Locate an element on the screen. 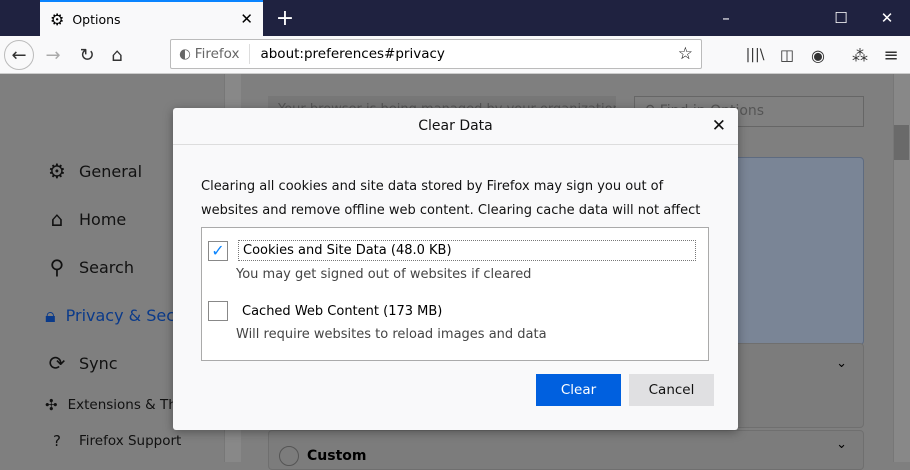  firefox-icon: ◐ is located at coordinates (185, 54).